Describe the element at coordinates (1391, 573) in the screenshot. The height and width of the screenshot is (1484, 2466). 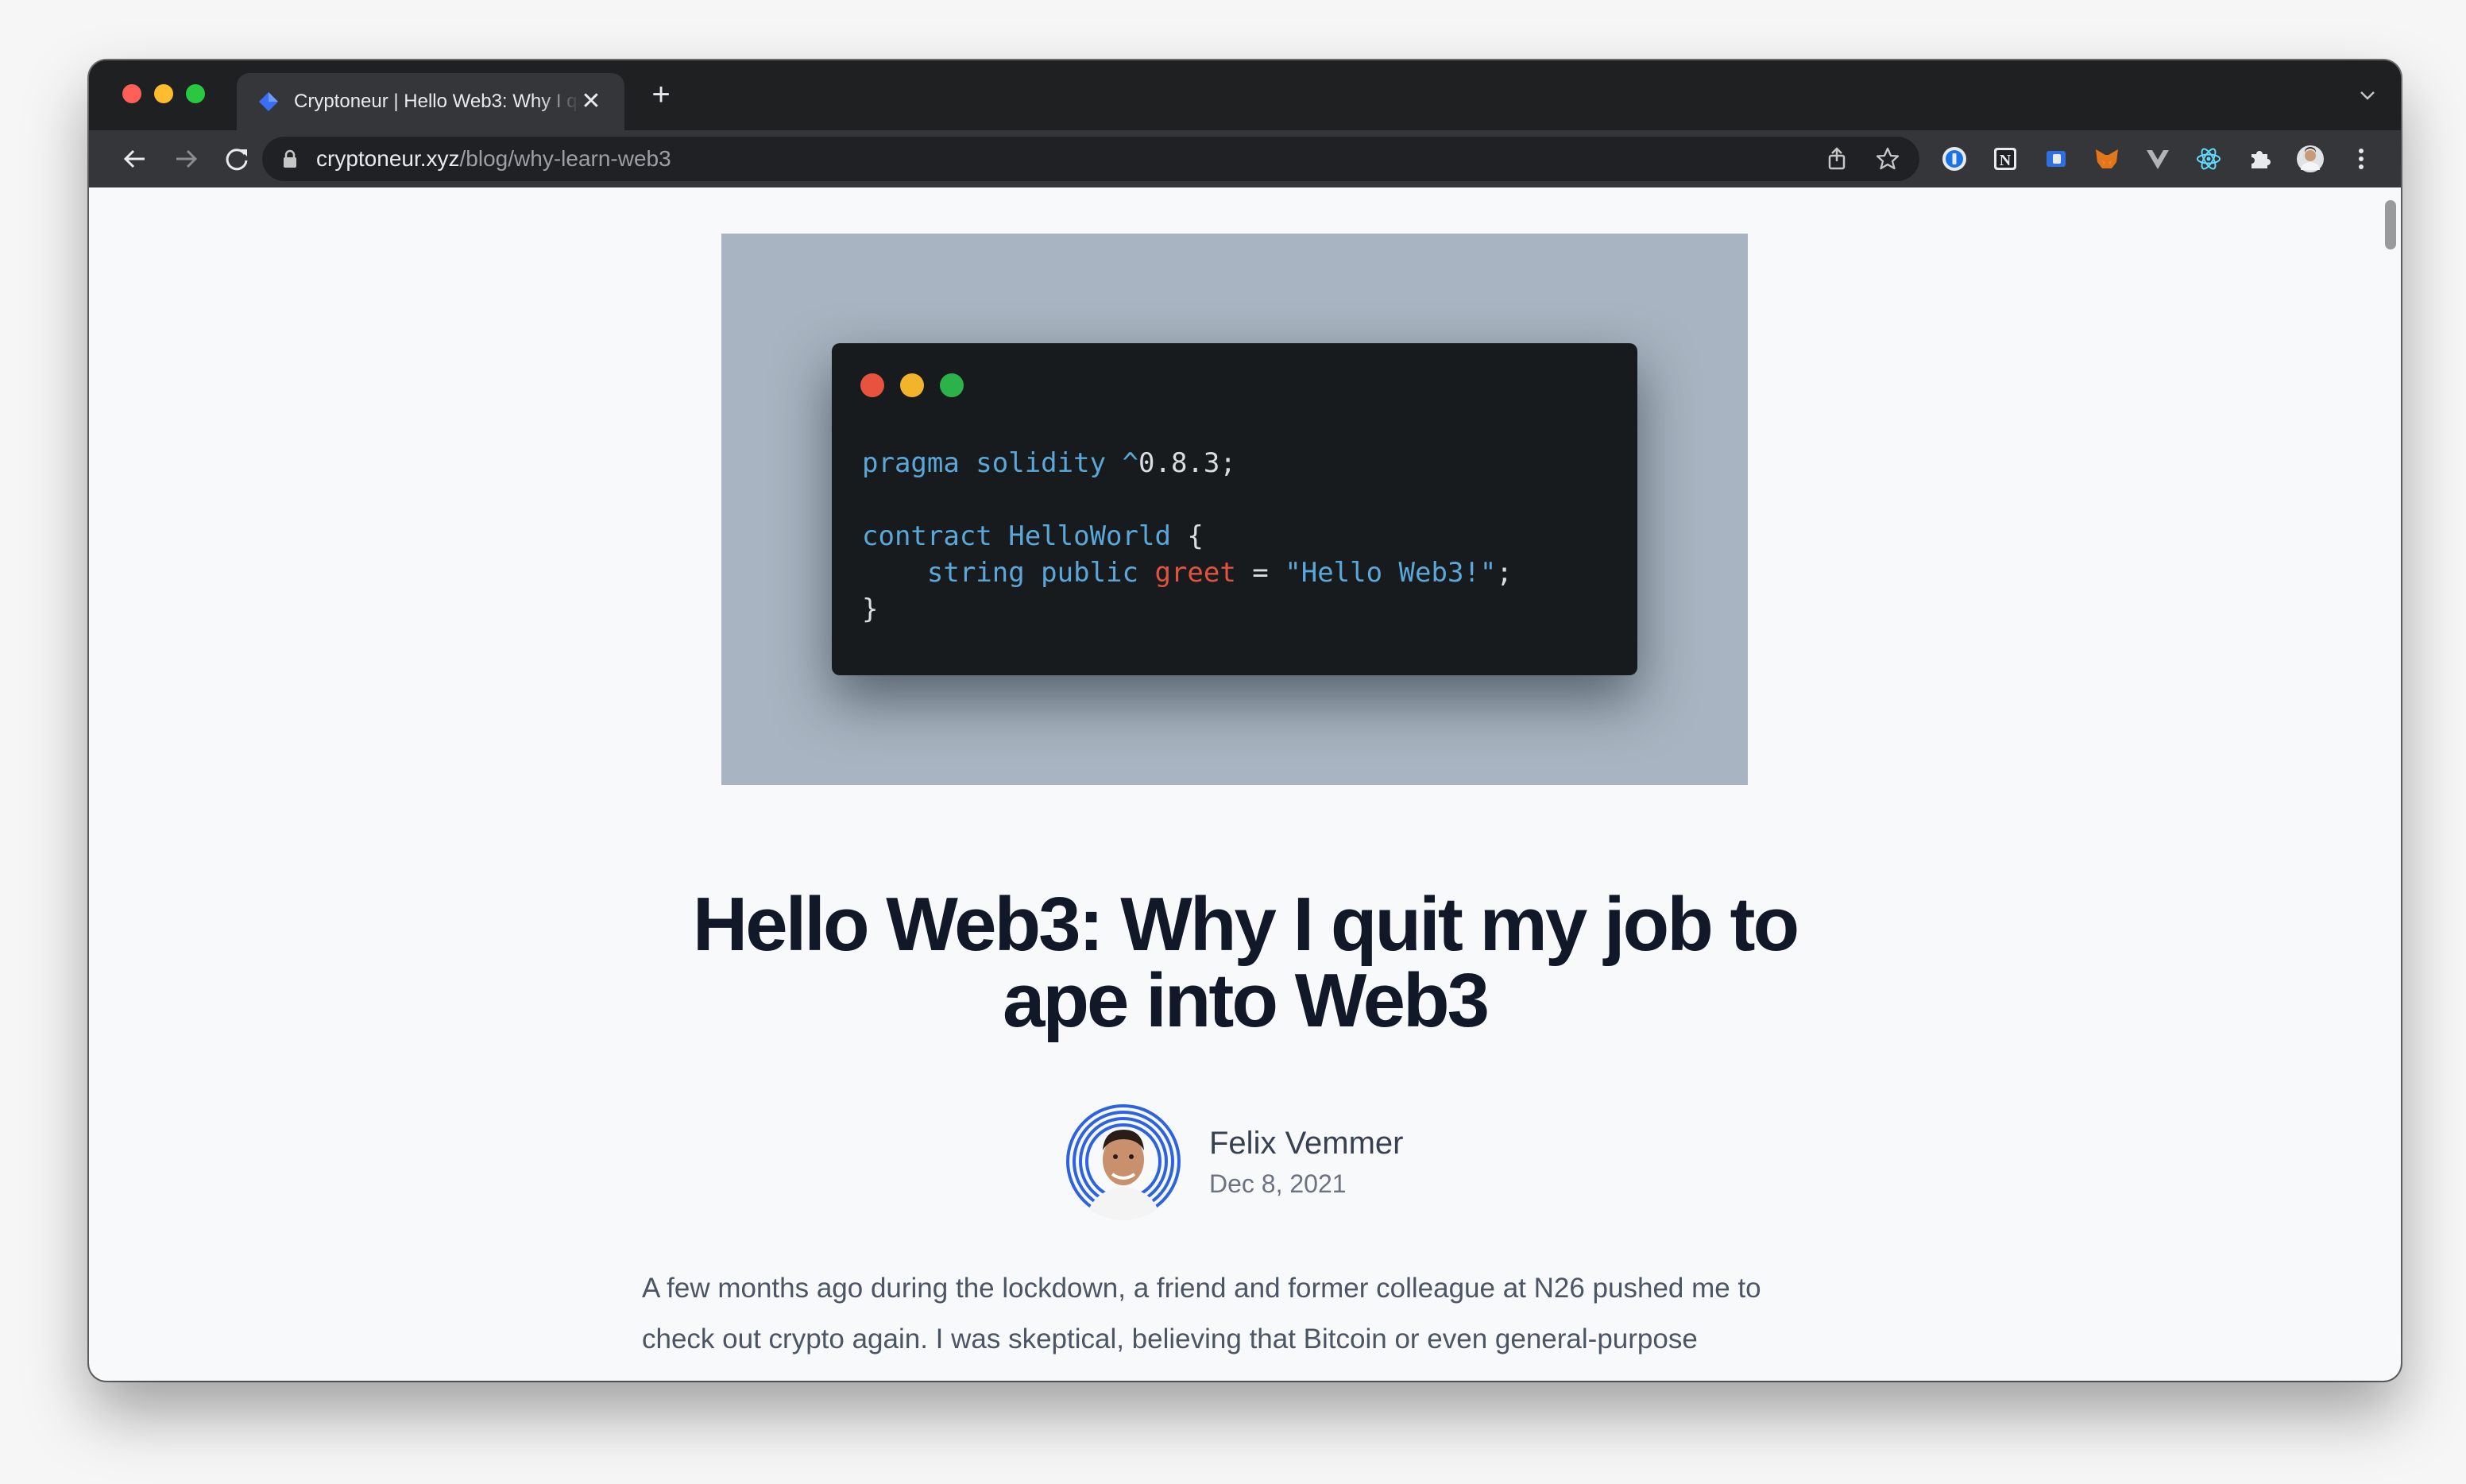
I see `code-token: "Hello Web3!"` at that location.